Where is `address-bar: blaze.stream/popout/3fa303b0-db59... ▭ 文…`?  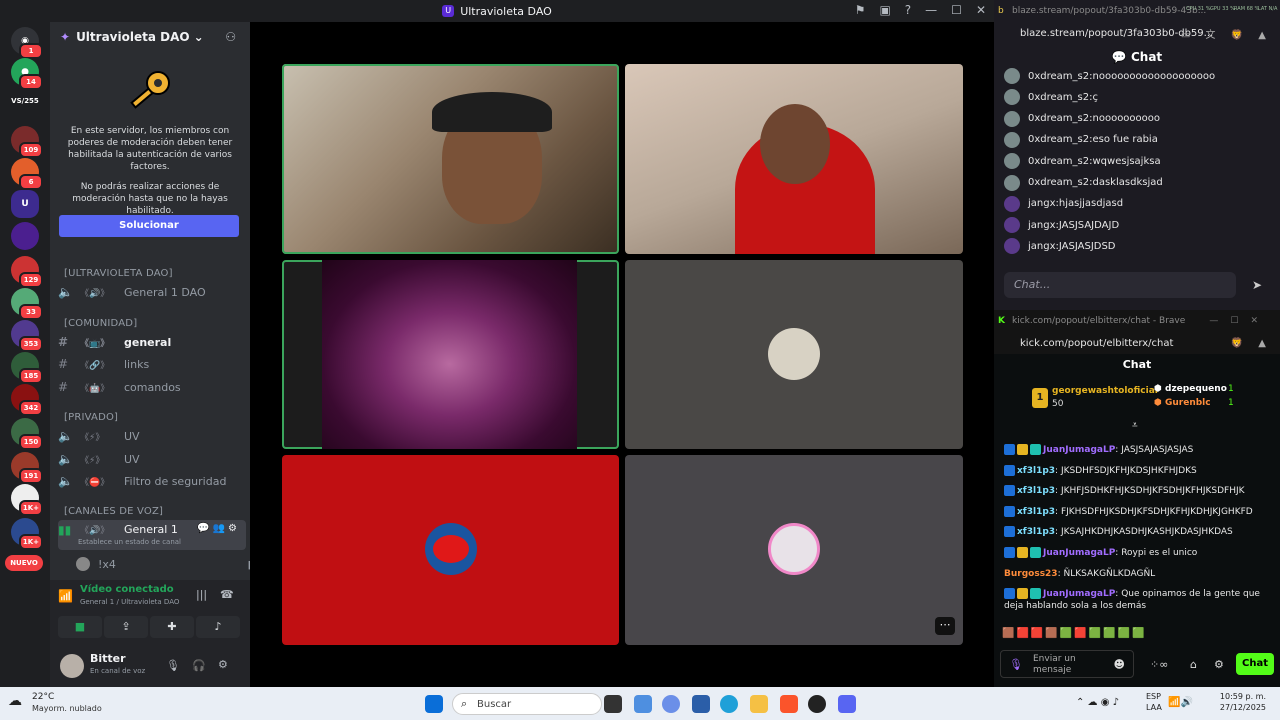 address-bar: blaze.stream/popout/3fa303b0-db59... ▭ 文… is located at coordinates (1137, 33).